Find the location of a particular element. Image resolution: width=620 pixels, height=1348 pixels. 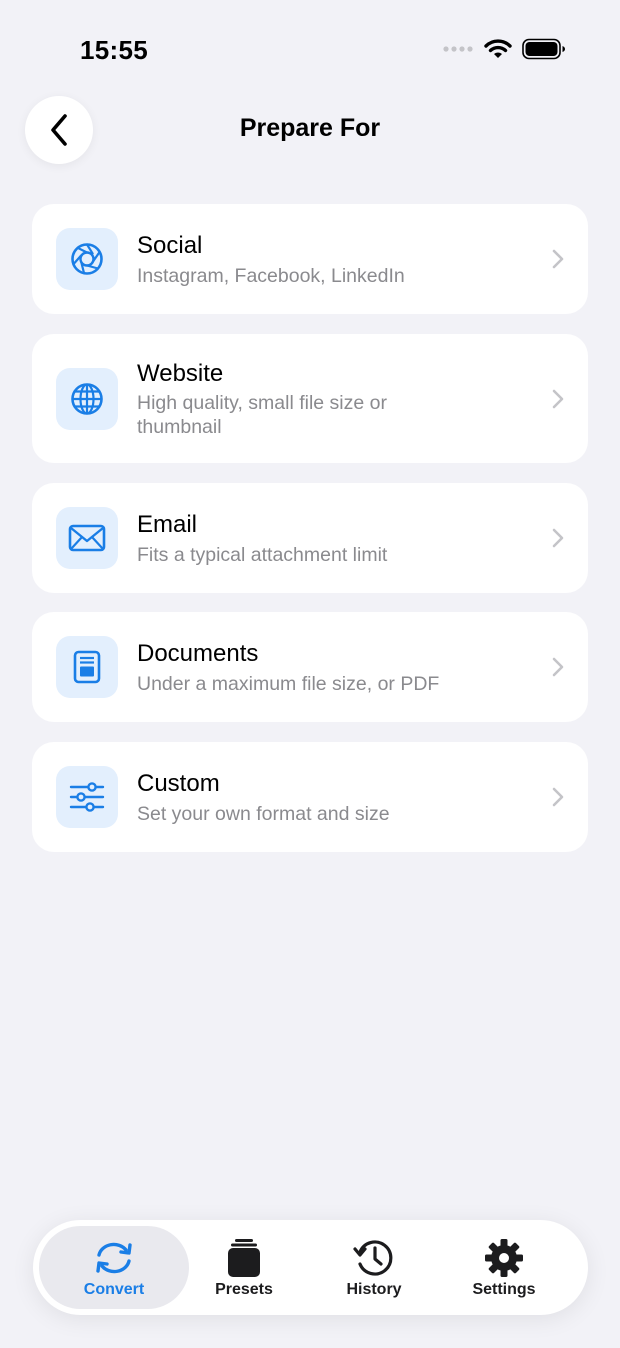

document-icon is located at coordinates (87, 667).